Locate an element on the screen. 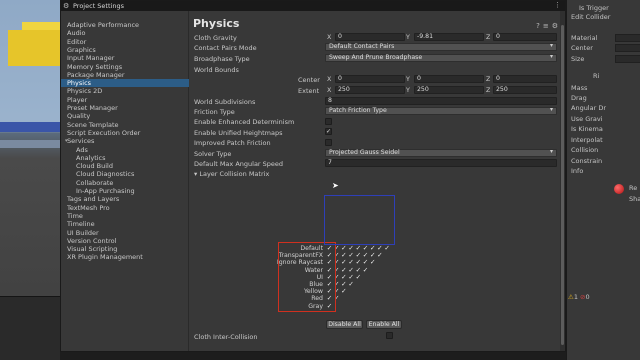 The height and width of the screenshot is (360, 640). sidebar-item: Physics 2D is located at coordinates (128, 91).